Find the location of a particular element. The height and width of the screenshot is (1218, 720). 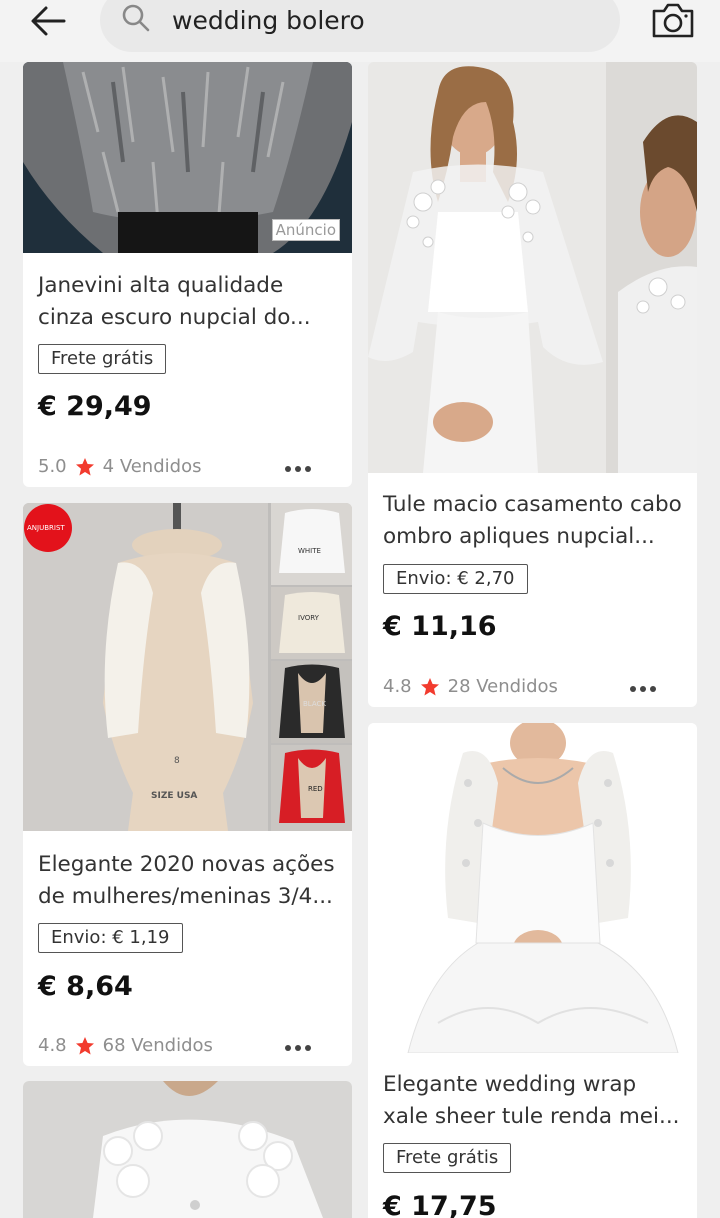

camera-search-button is located at coordinates (673, 20).